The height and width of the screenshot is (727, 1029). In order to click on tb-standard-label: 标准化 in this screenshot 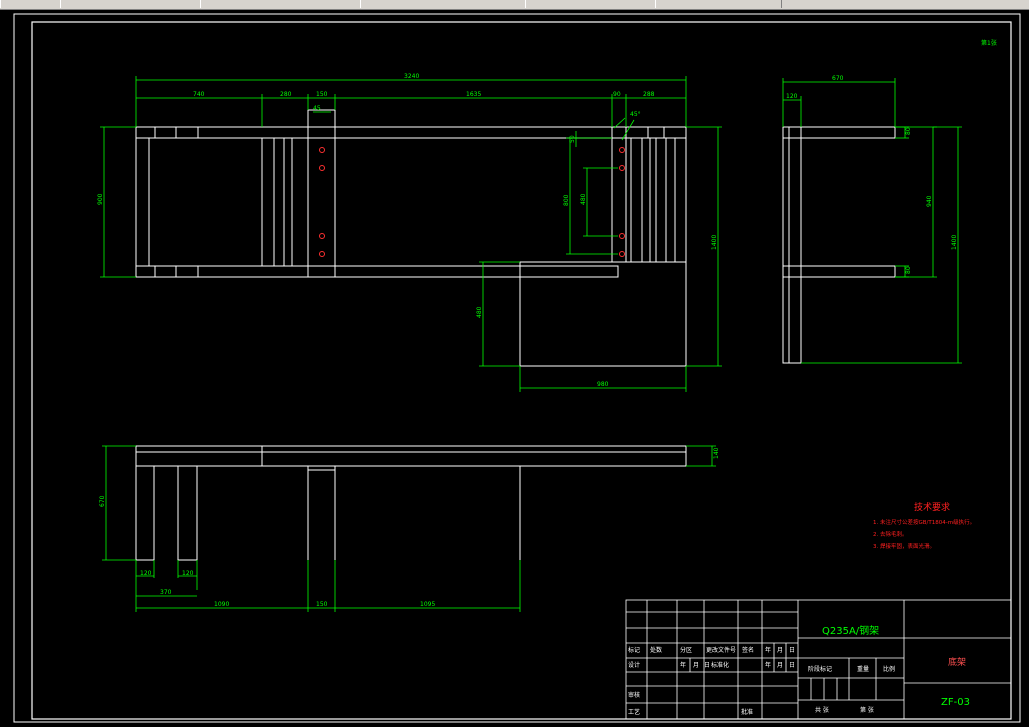, I will do `click(720, 665)`.